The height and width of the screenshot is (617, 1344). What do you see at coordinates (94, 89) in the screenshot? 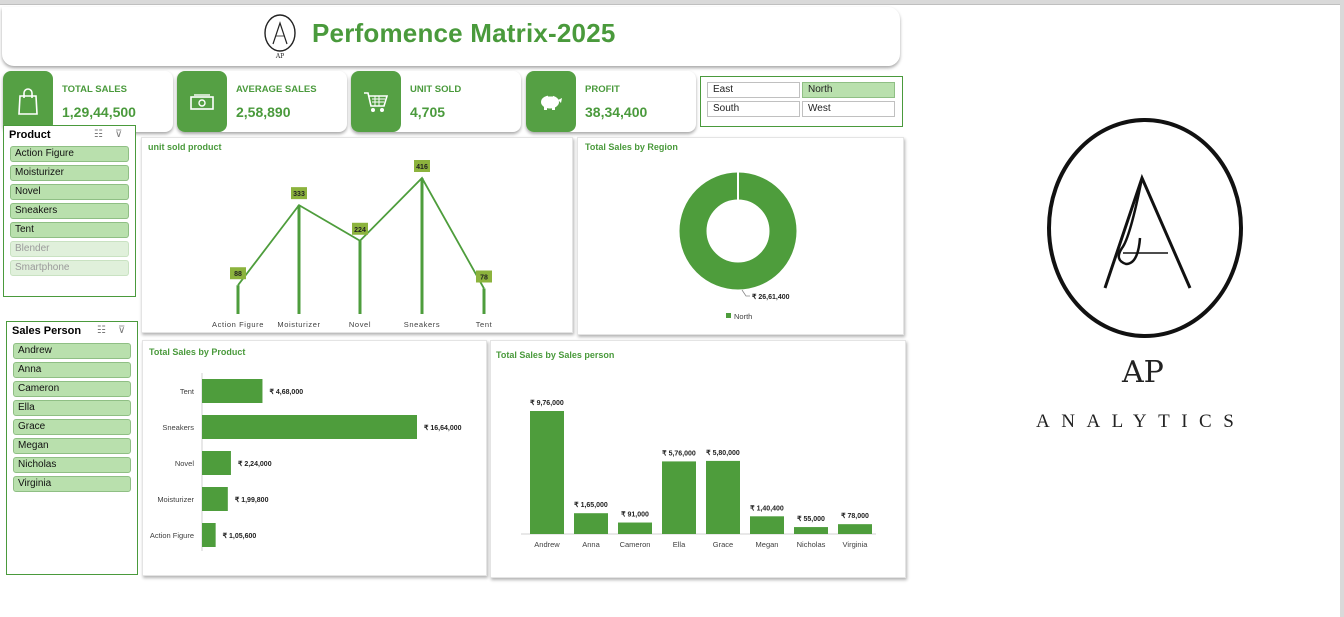
I see `kpi-label: TOTAL SALES` at bounding box center [94, 89].